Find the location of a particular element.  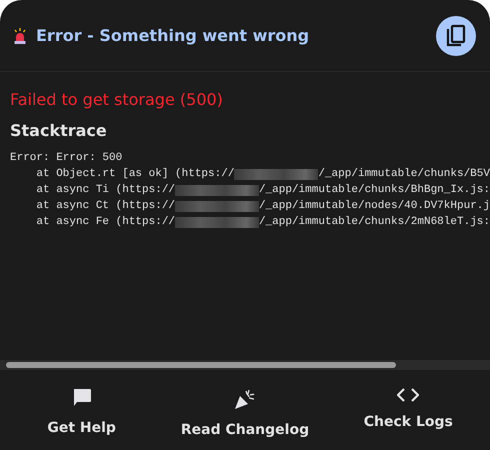

stacktrace-text: at async Fe (https:// is located at coordinates (105, 222).